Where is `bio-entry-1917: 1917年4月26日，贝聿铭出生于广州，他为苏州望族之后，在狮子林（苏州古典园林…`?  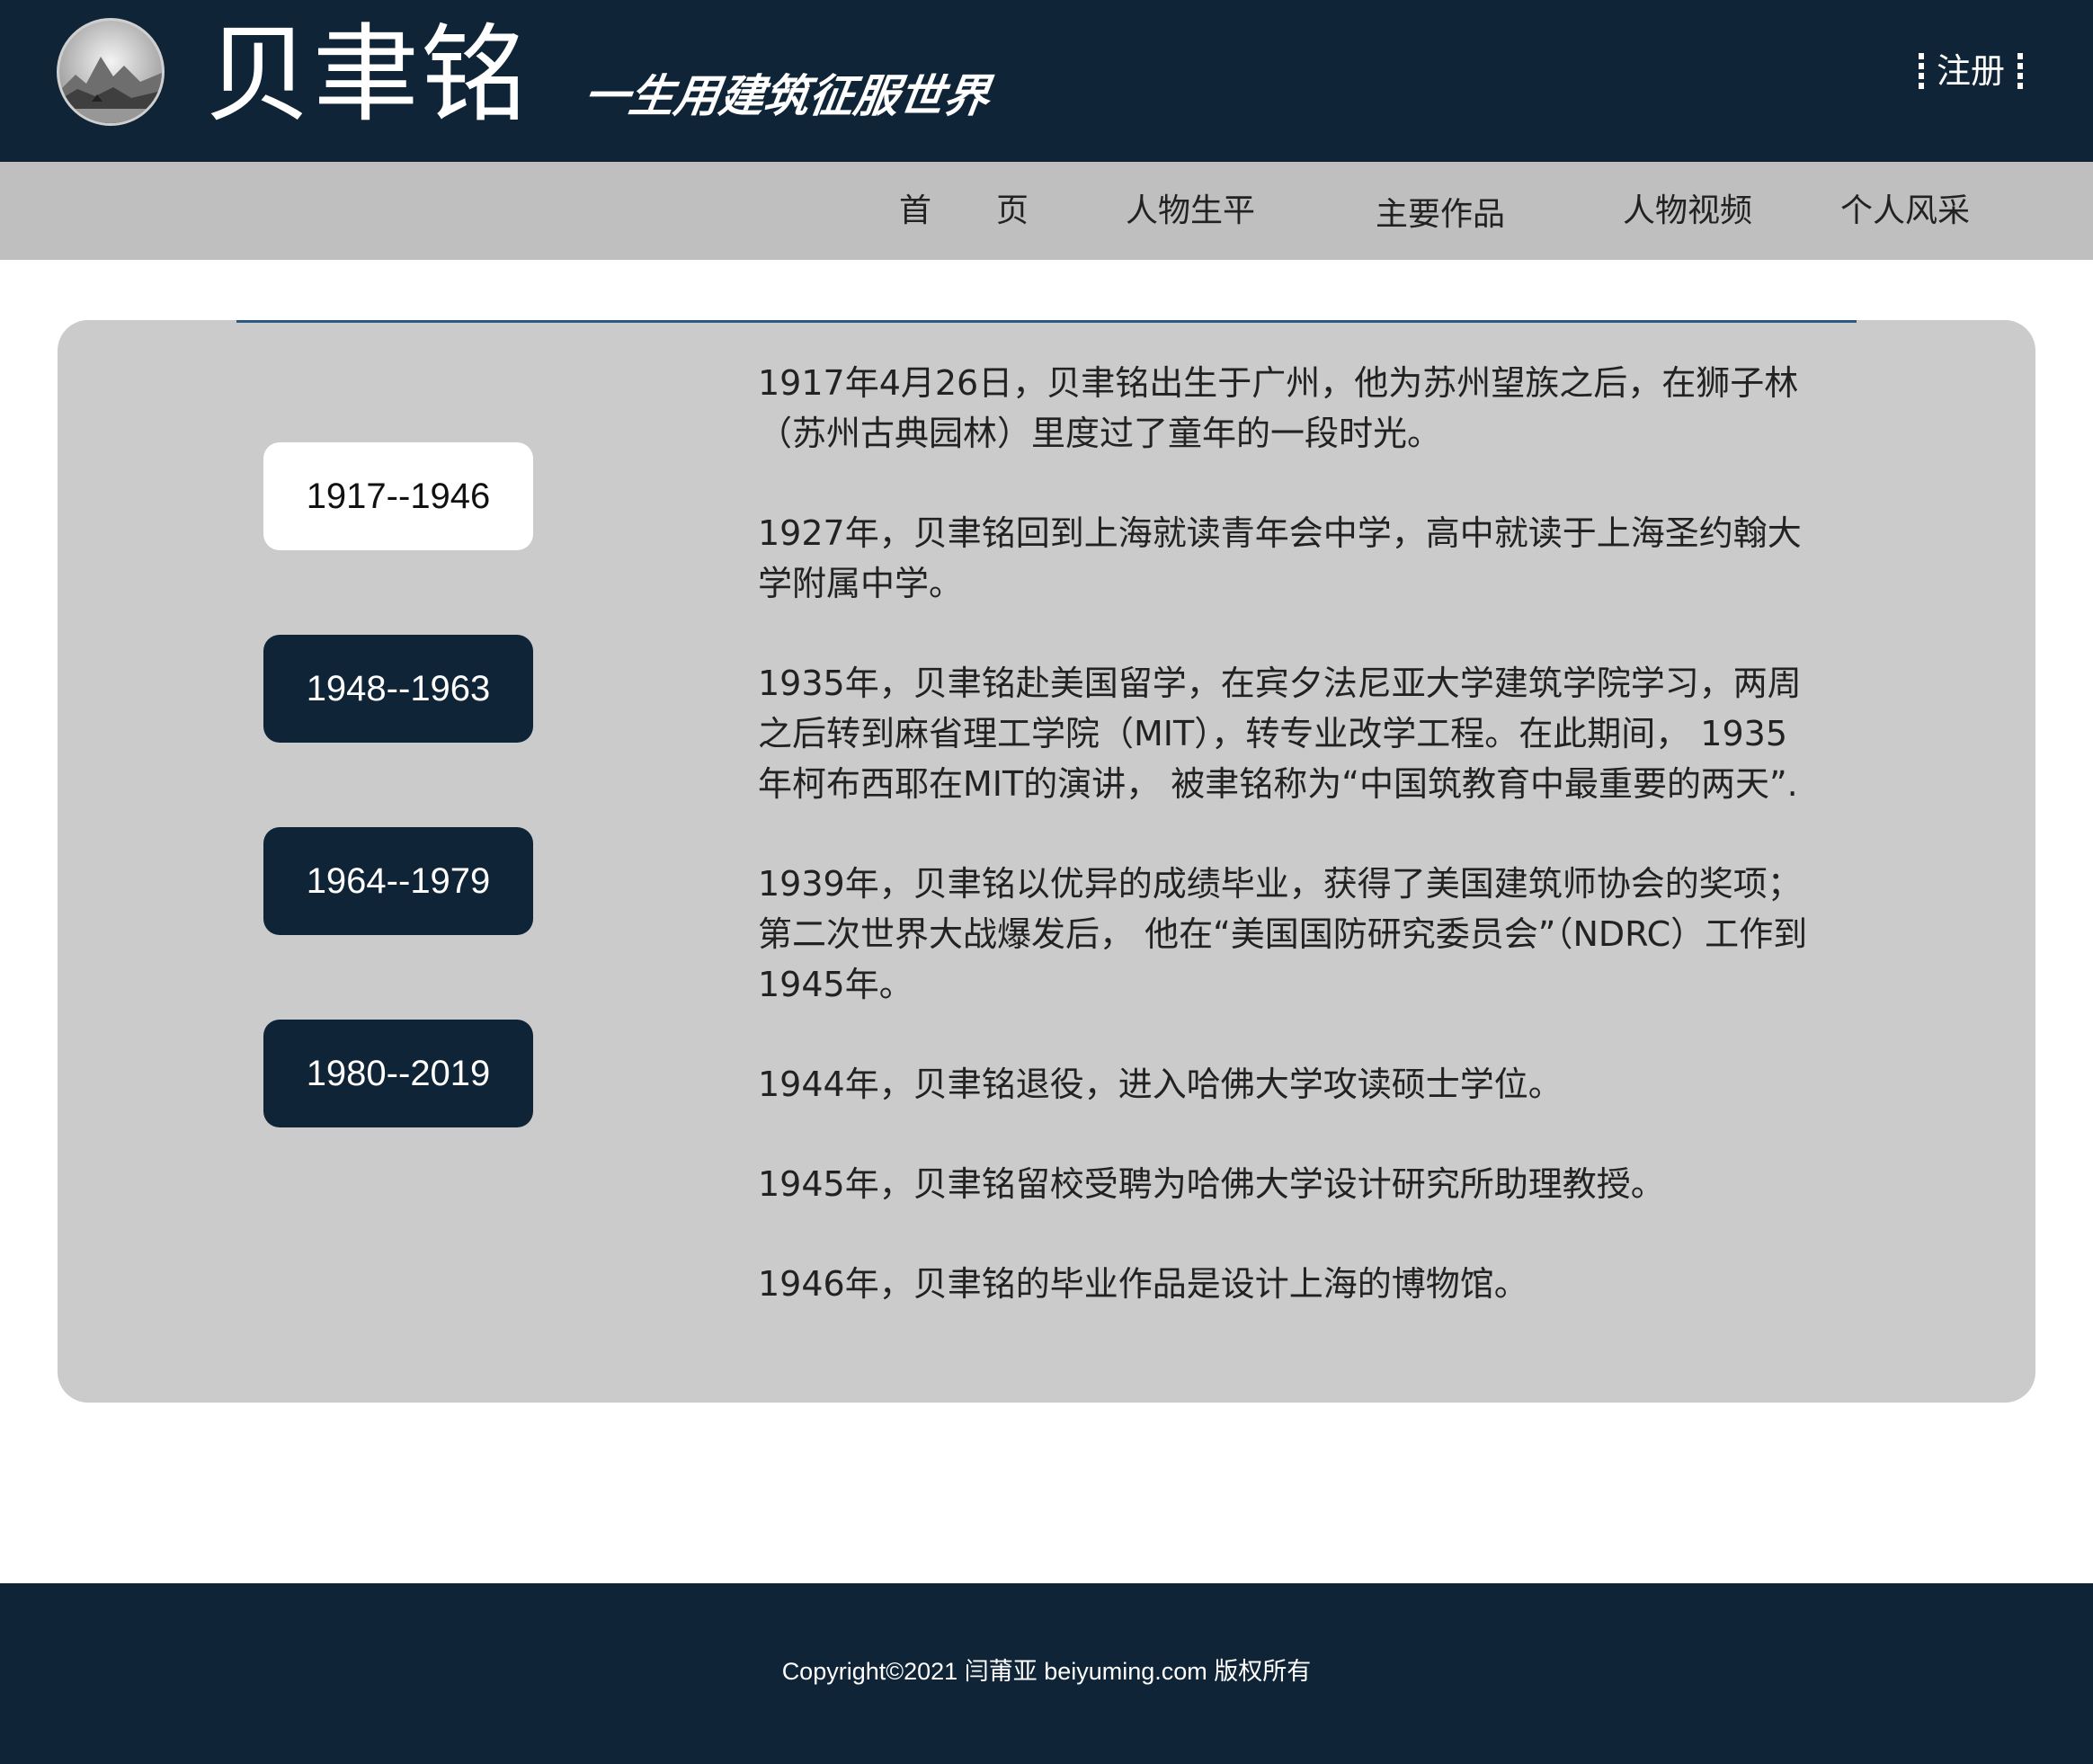
bio-entry-1917: 1917年4月26日，贝聿铭出生于广州，他为苏州望族之后，在狮子林（苏州古典园林… is located at coordinates (1279, 408).